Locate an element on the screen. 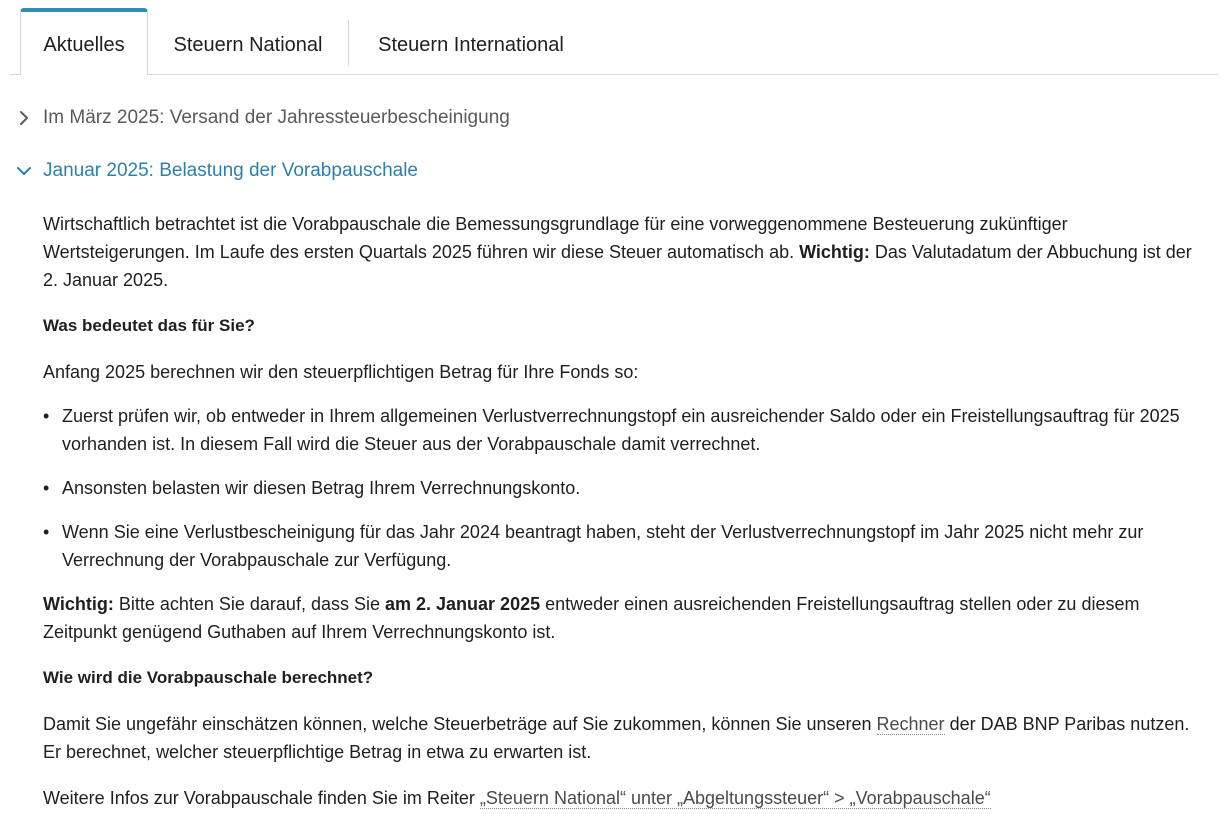  tab-label: Steuern National is located at coordinates (248, 44).